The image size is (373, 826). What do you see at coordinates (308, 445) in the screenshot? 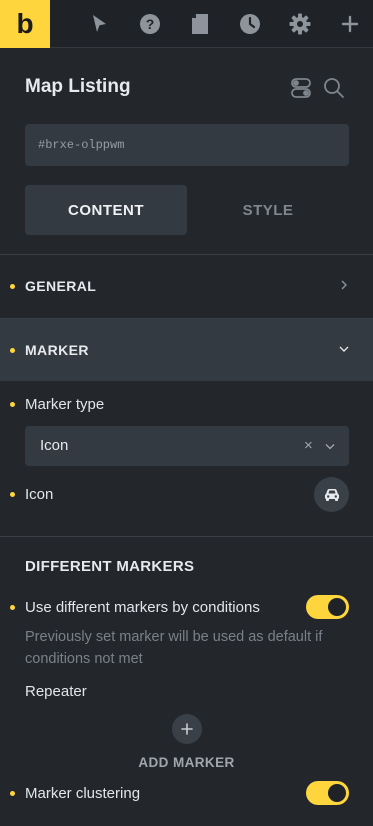
I see `clear-icon: ×` at bounding box center [308, 445].